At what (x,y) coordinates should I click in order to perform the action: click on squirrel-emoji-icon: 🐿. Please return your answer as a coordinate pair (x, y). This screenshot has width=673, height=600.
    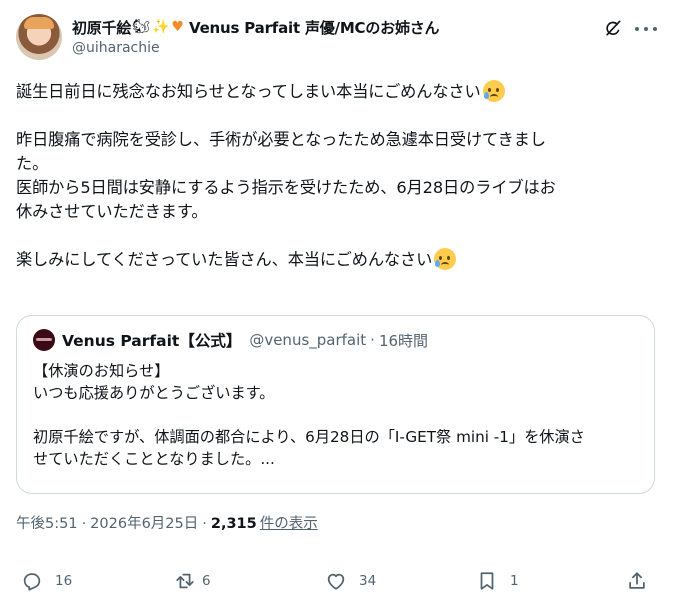
    Looking at the image, I should click on (141, 27).